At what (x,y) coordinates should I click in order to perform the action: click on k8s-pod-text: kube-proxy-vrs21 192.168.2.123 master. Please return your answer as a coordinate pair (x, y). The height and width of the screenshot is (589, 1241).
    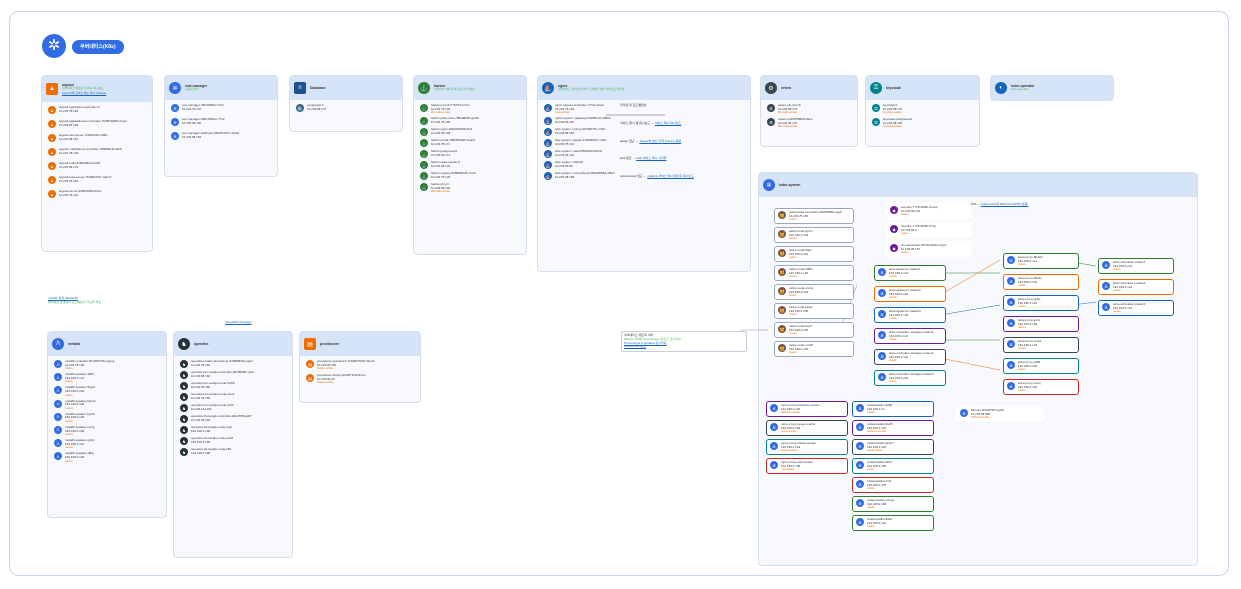
    Looking at the image, I should click on (1029, 345).